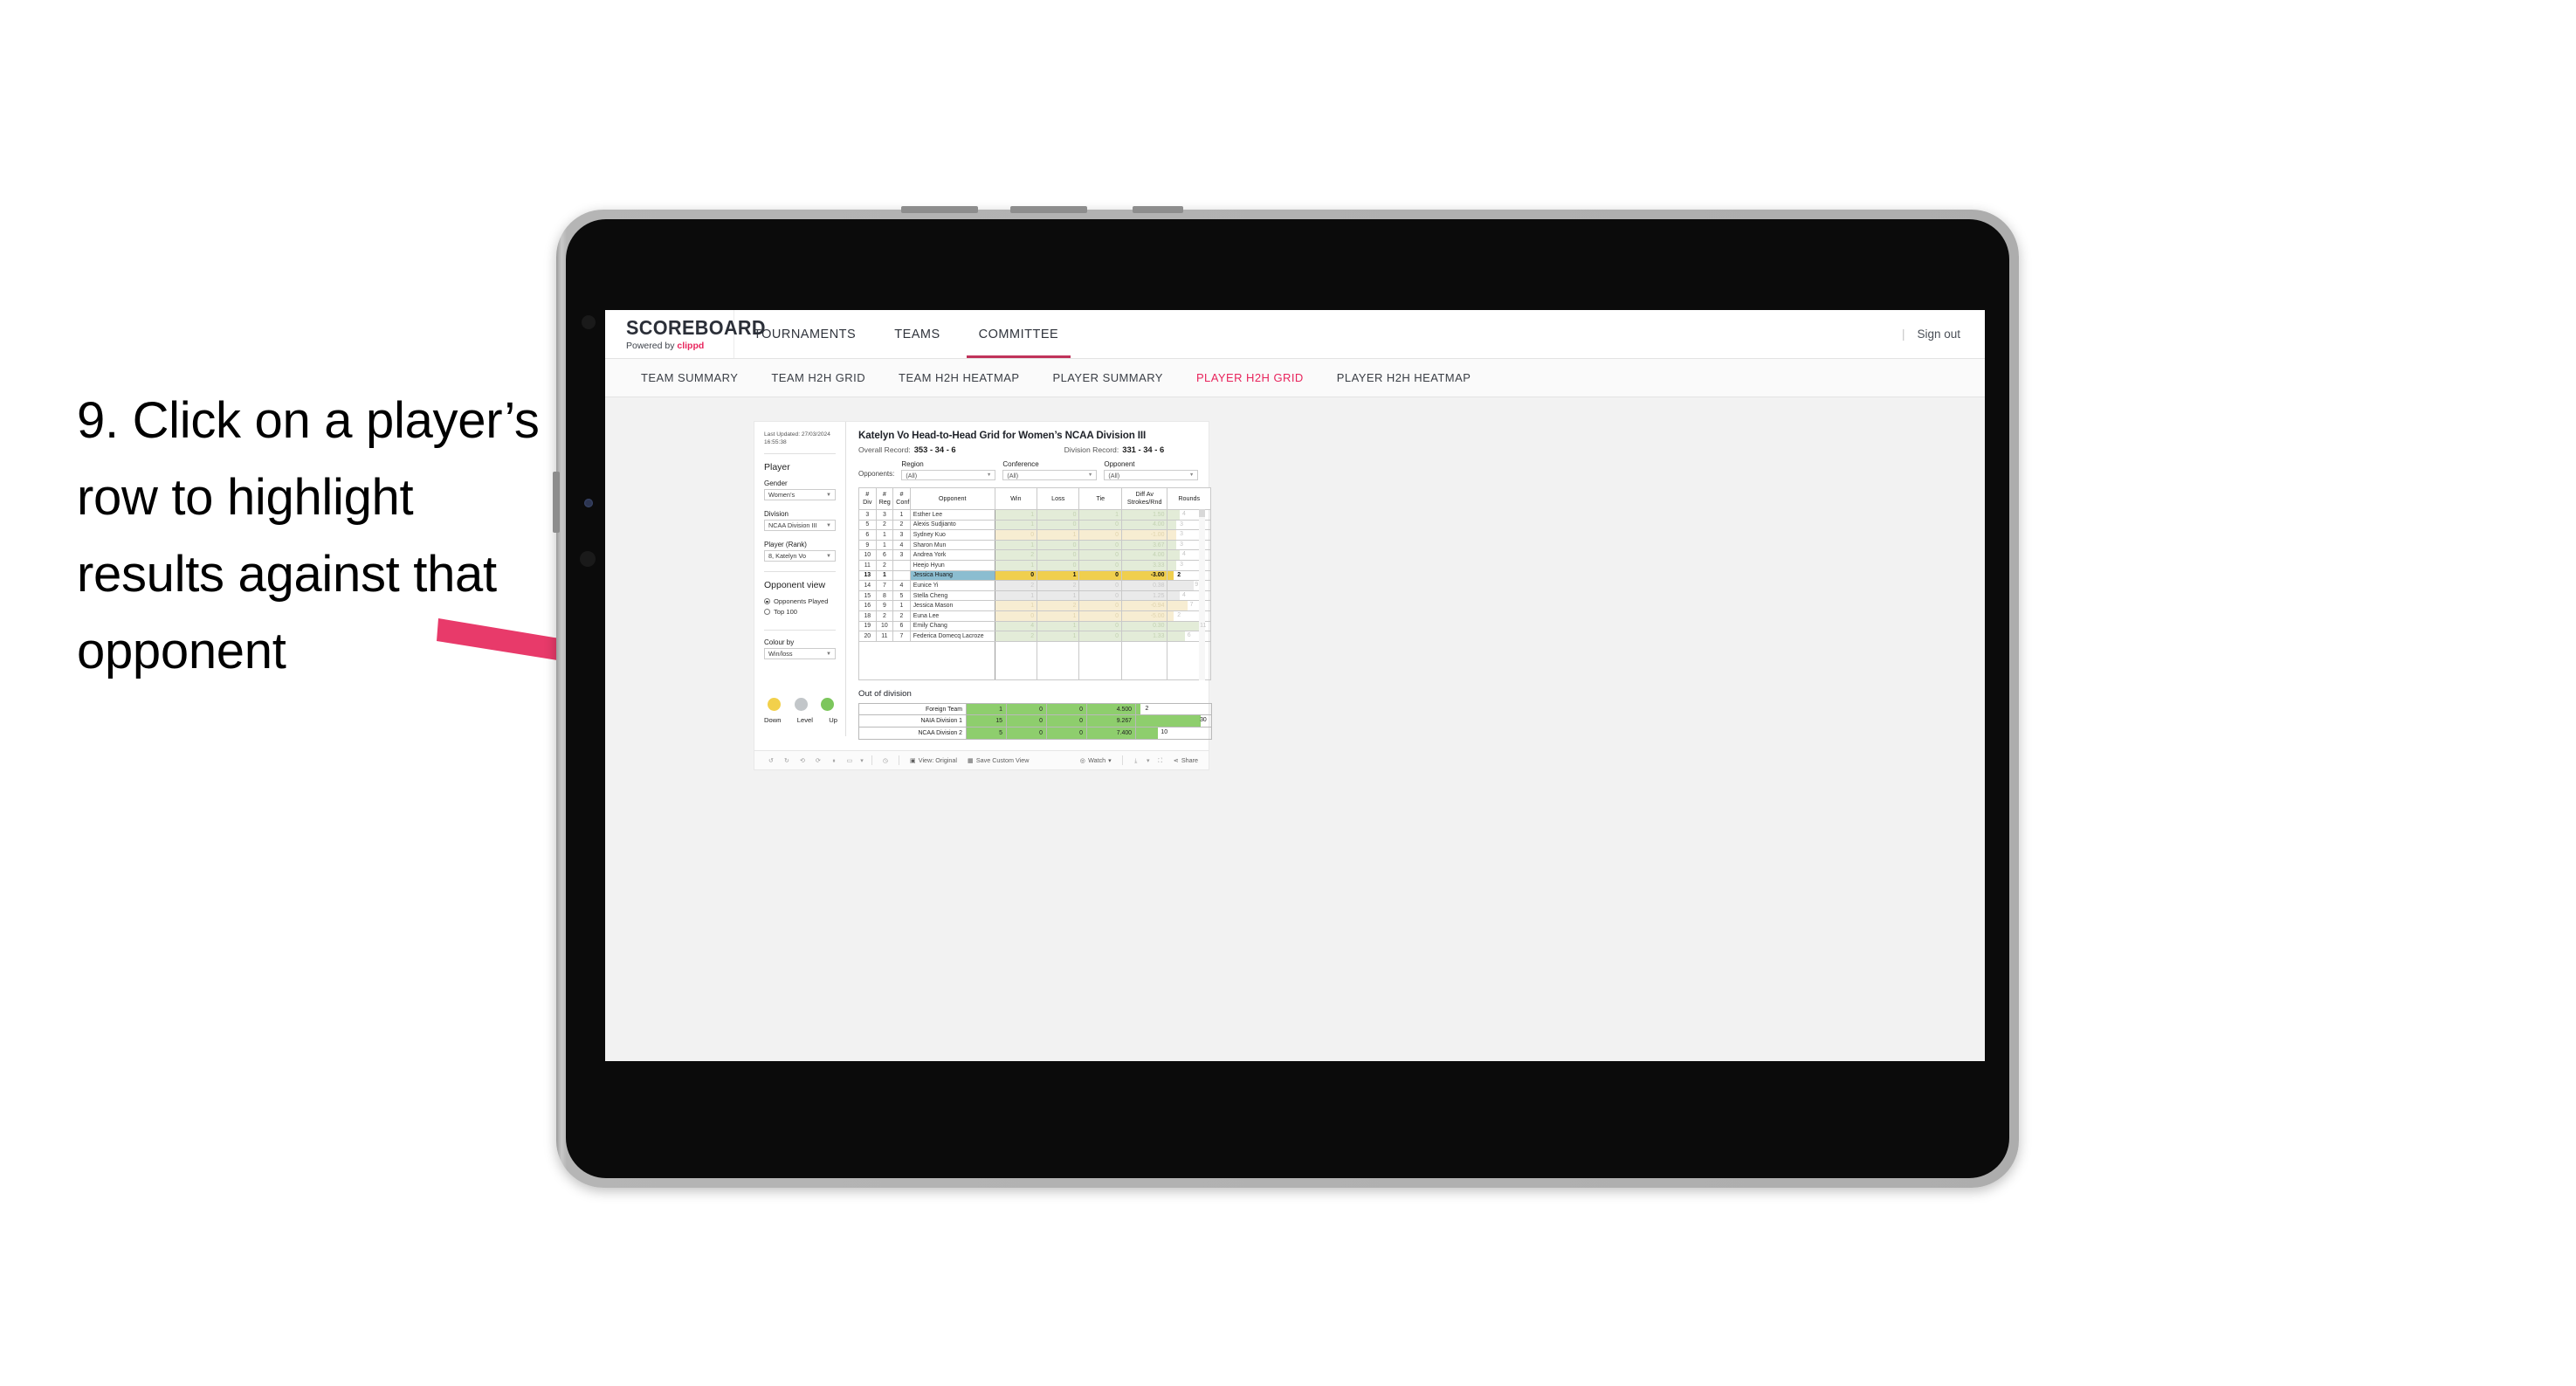 The height and width of the screenshot is (1386, 2576). I want to click on cell-num: 16, so click(867, 606).